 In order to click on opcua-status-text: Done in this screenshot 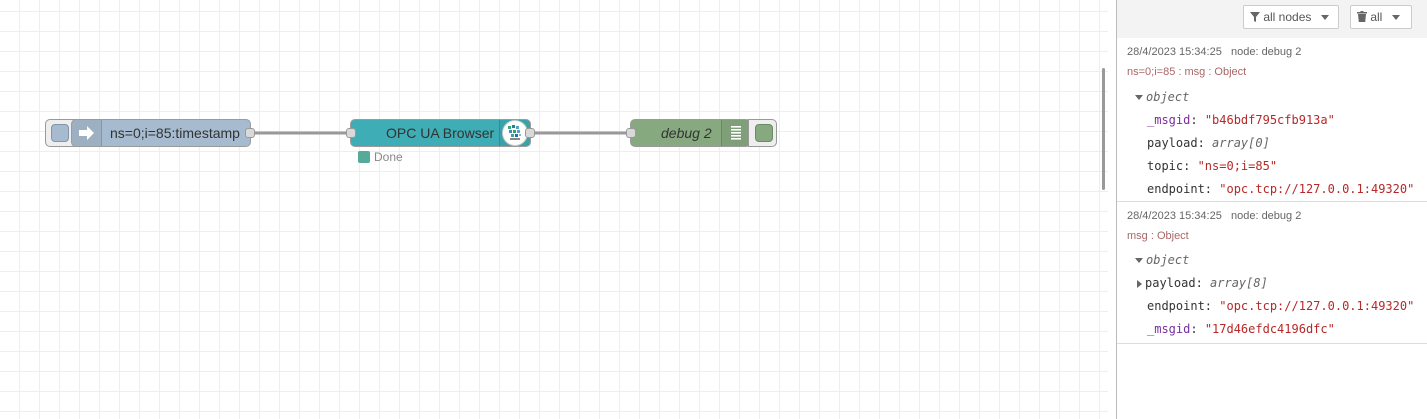, I will do `click(388, 157)`.